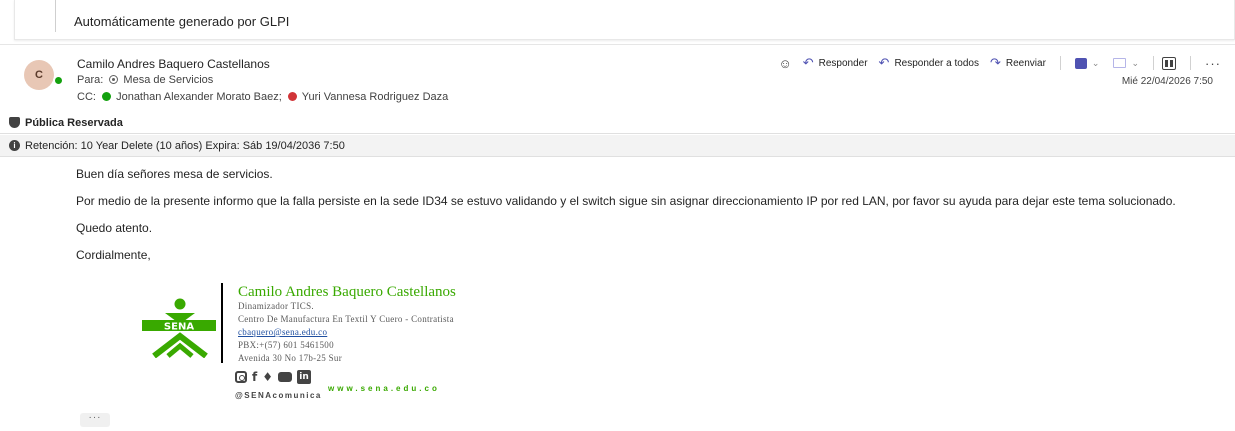 This screenshot has height=431, width=1235. Describe the element at coordinates (1025, 63) in the screenshot. I see `forward-label: Reenviar` at that location.